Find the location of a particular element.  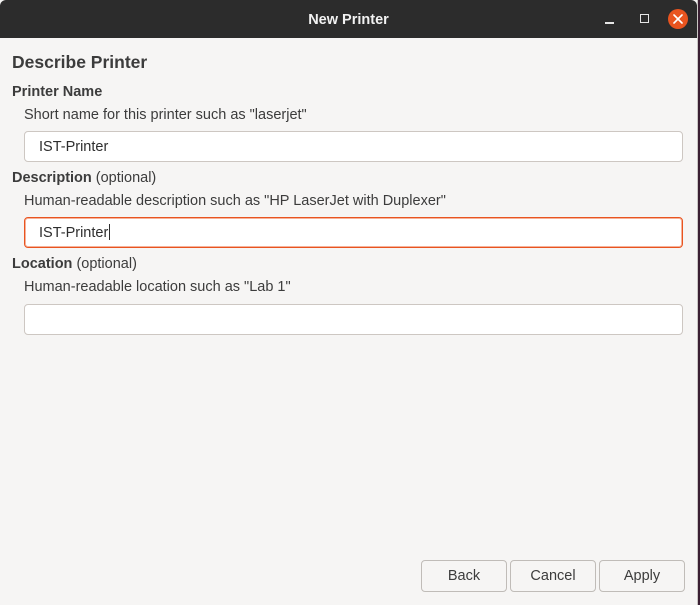

text-cursor is located at coordinates (110, 232).